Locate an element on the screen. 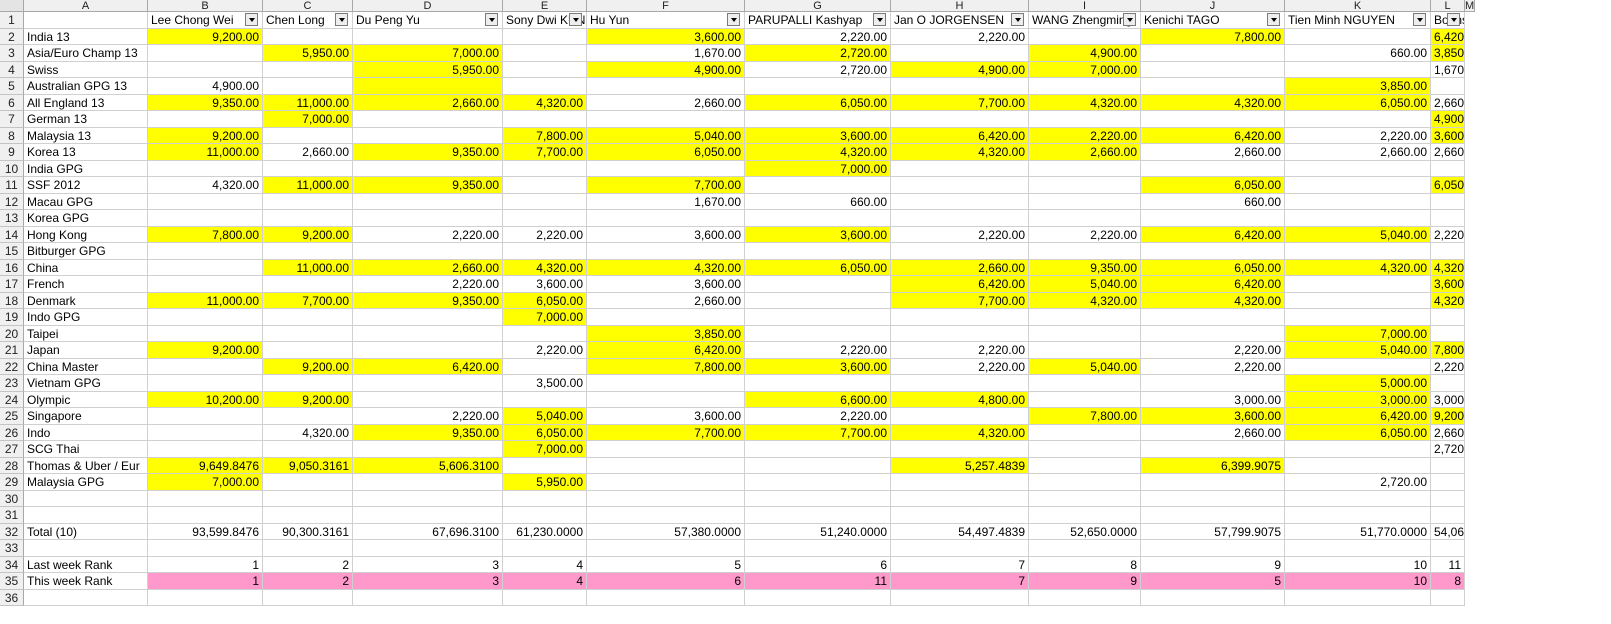  row-header: 3 is located at coordinates (12, 53).